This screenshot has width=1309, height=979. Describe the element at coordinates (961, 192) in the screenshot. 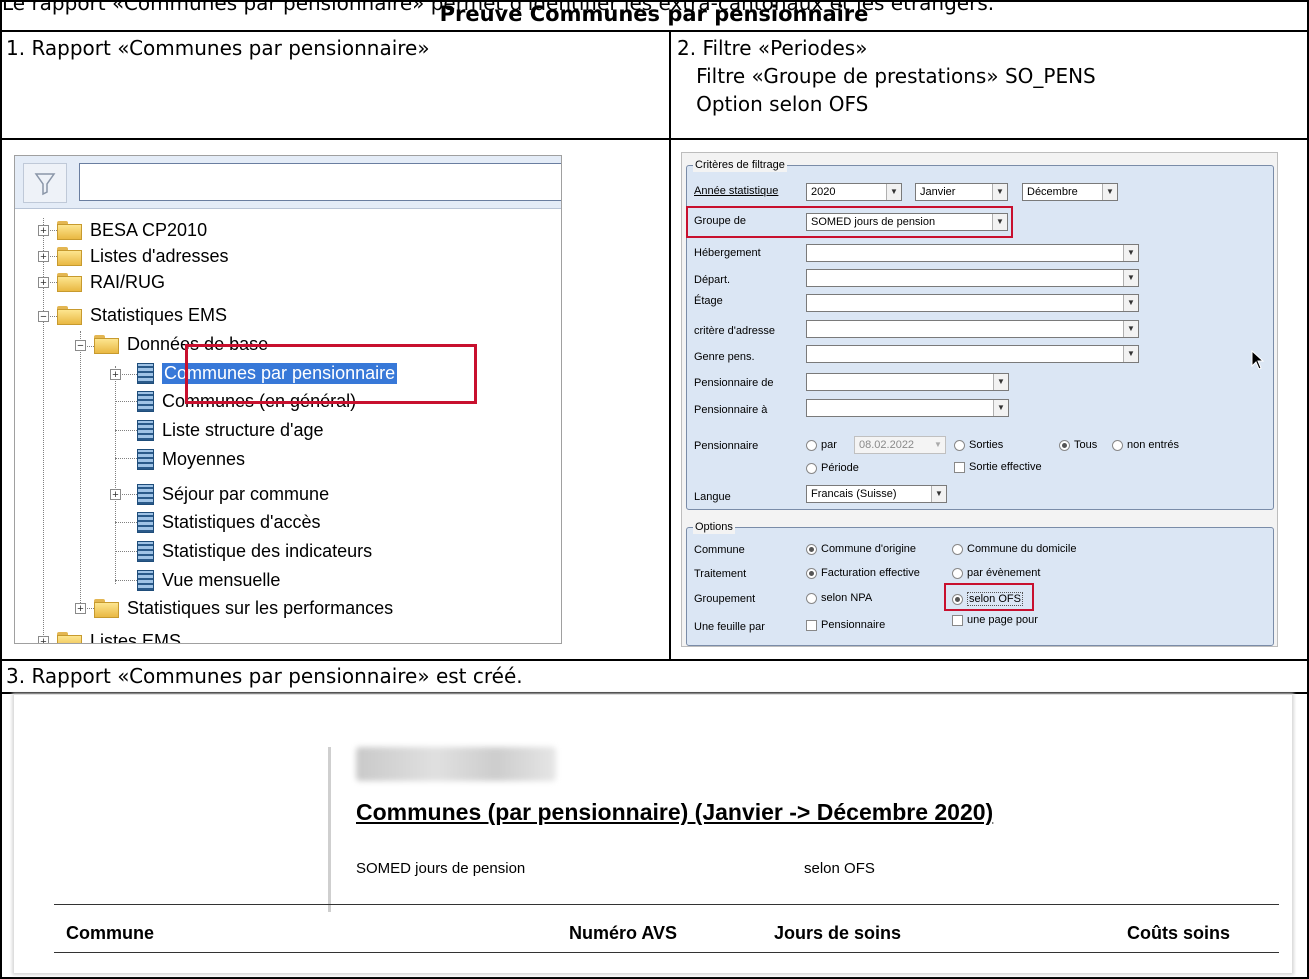

I see `mois-from-select: Janvier ▼` at that location.